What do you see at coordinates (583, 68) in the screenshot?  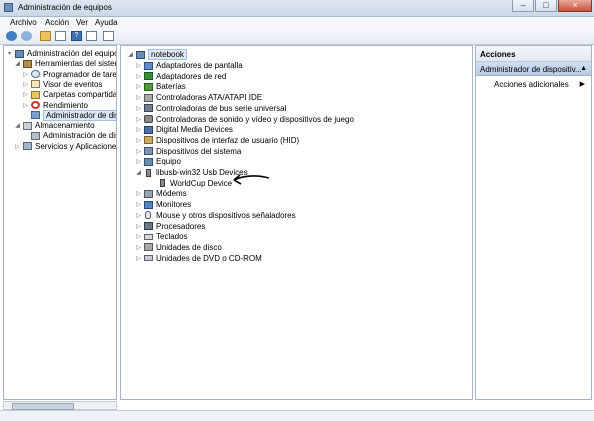 I see `collapse-up-icon: ▲` at bounding box center [583, 68].